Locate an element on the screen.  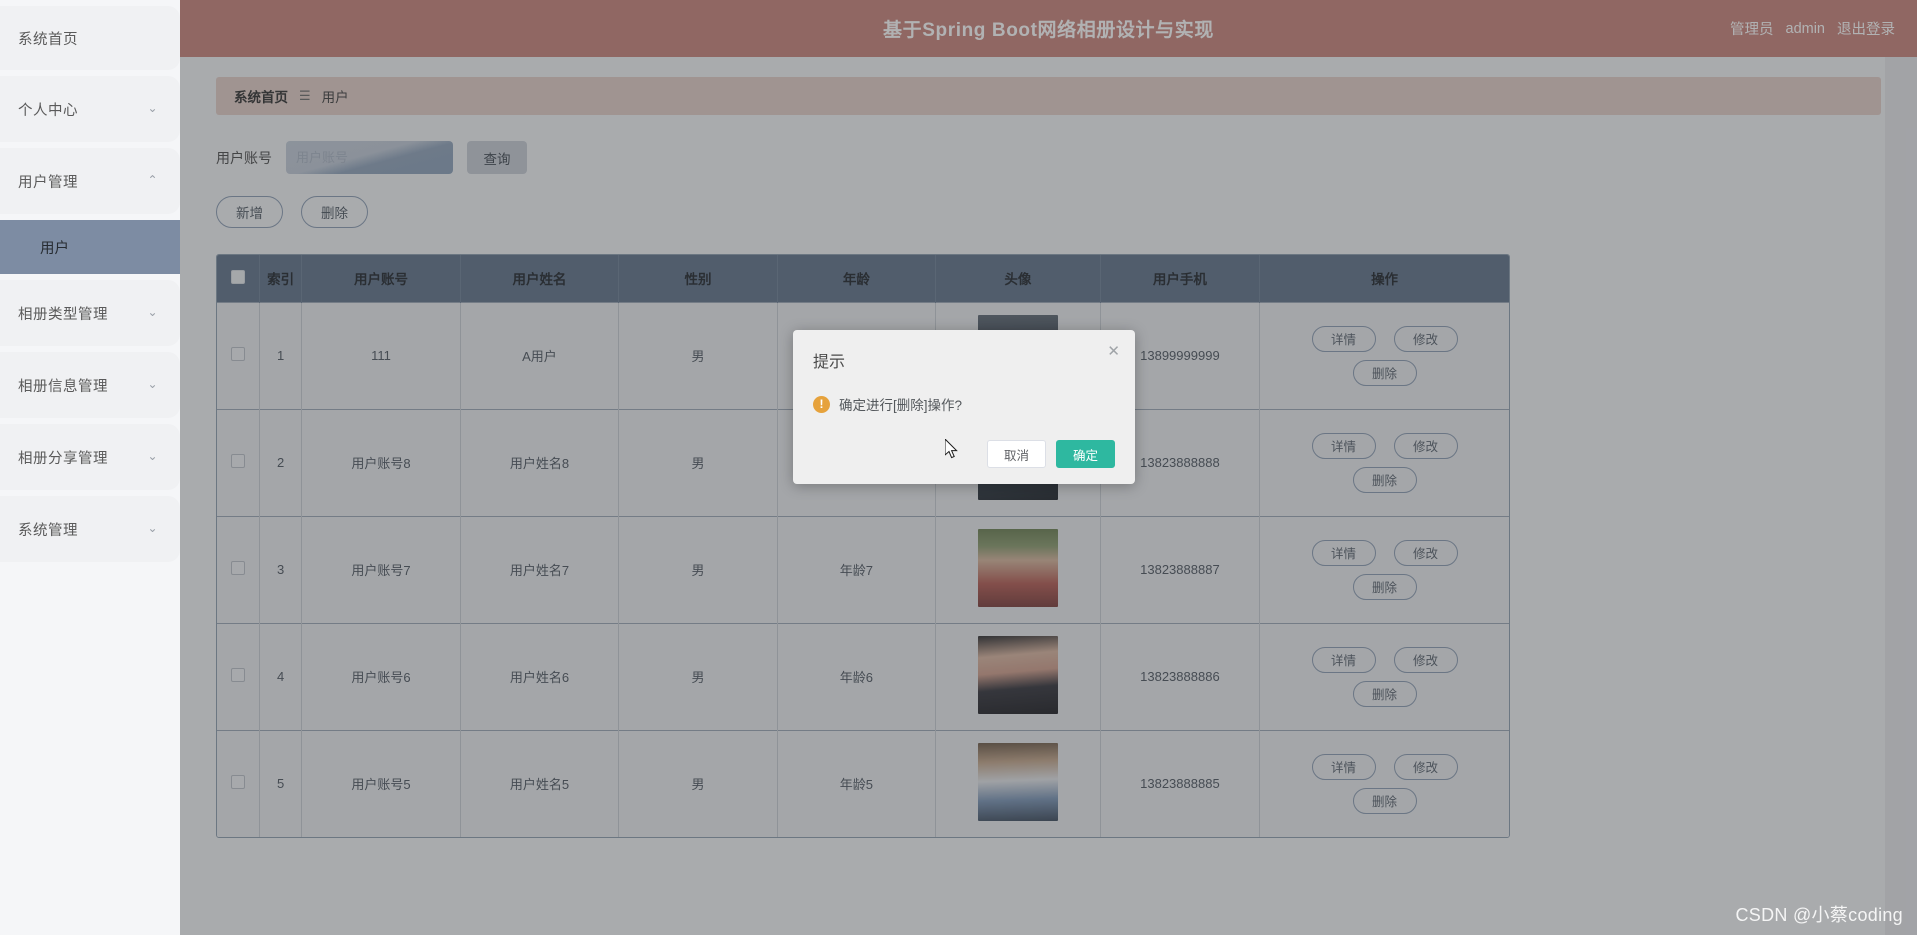
dialog-title: 提示 is located at coordinates (829, 362).